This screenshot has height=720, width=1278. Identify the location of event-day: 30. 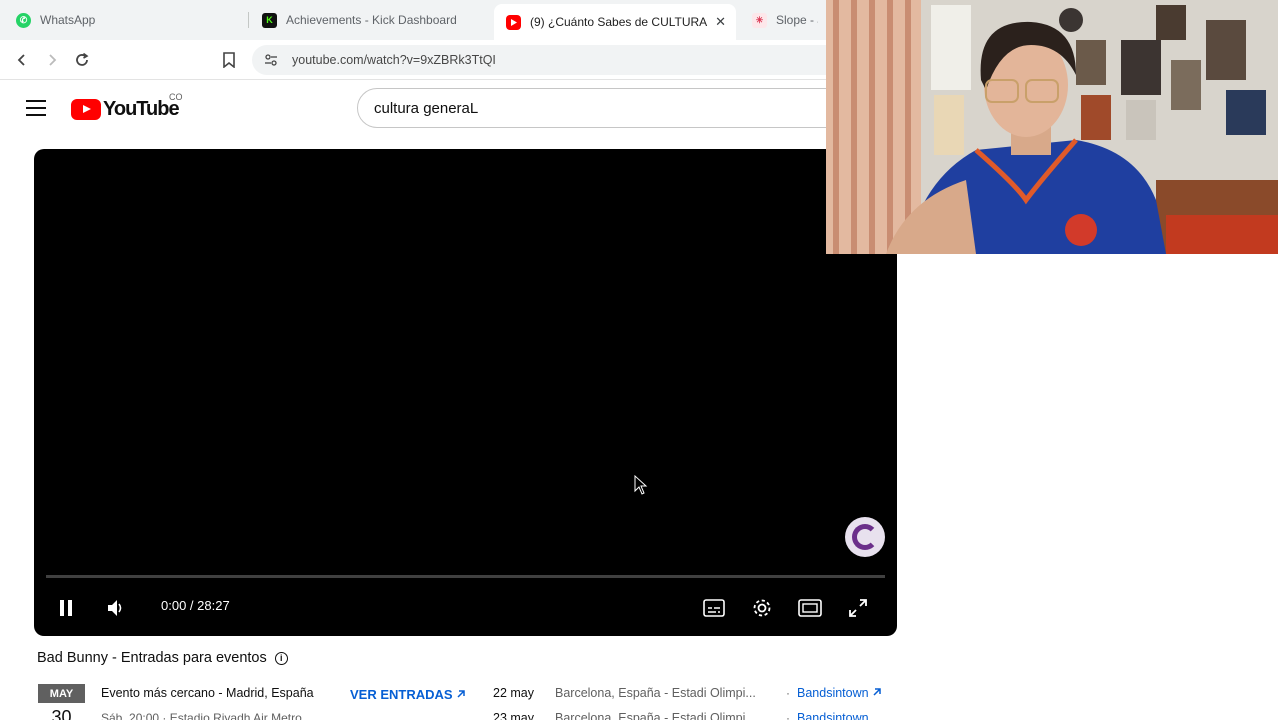
(61, 713).